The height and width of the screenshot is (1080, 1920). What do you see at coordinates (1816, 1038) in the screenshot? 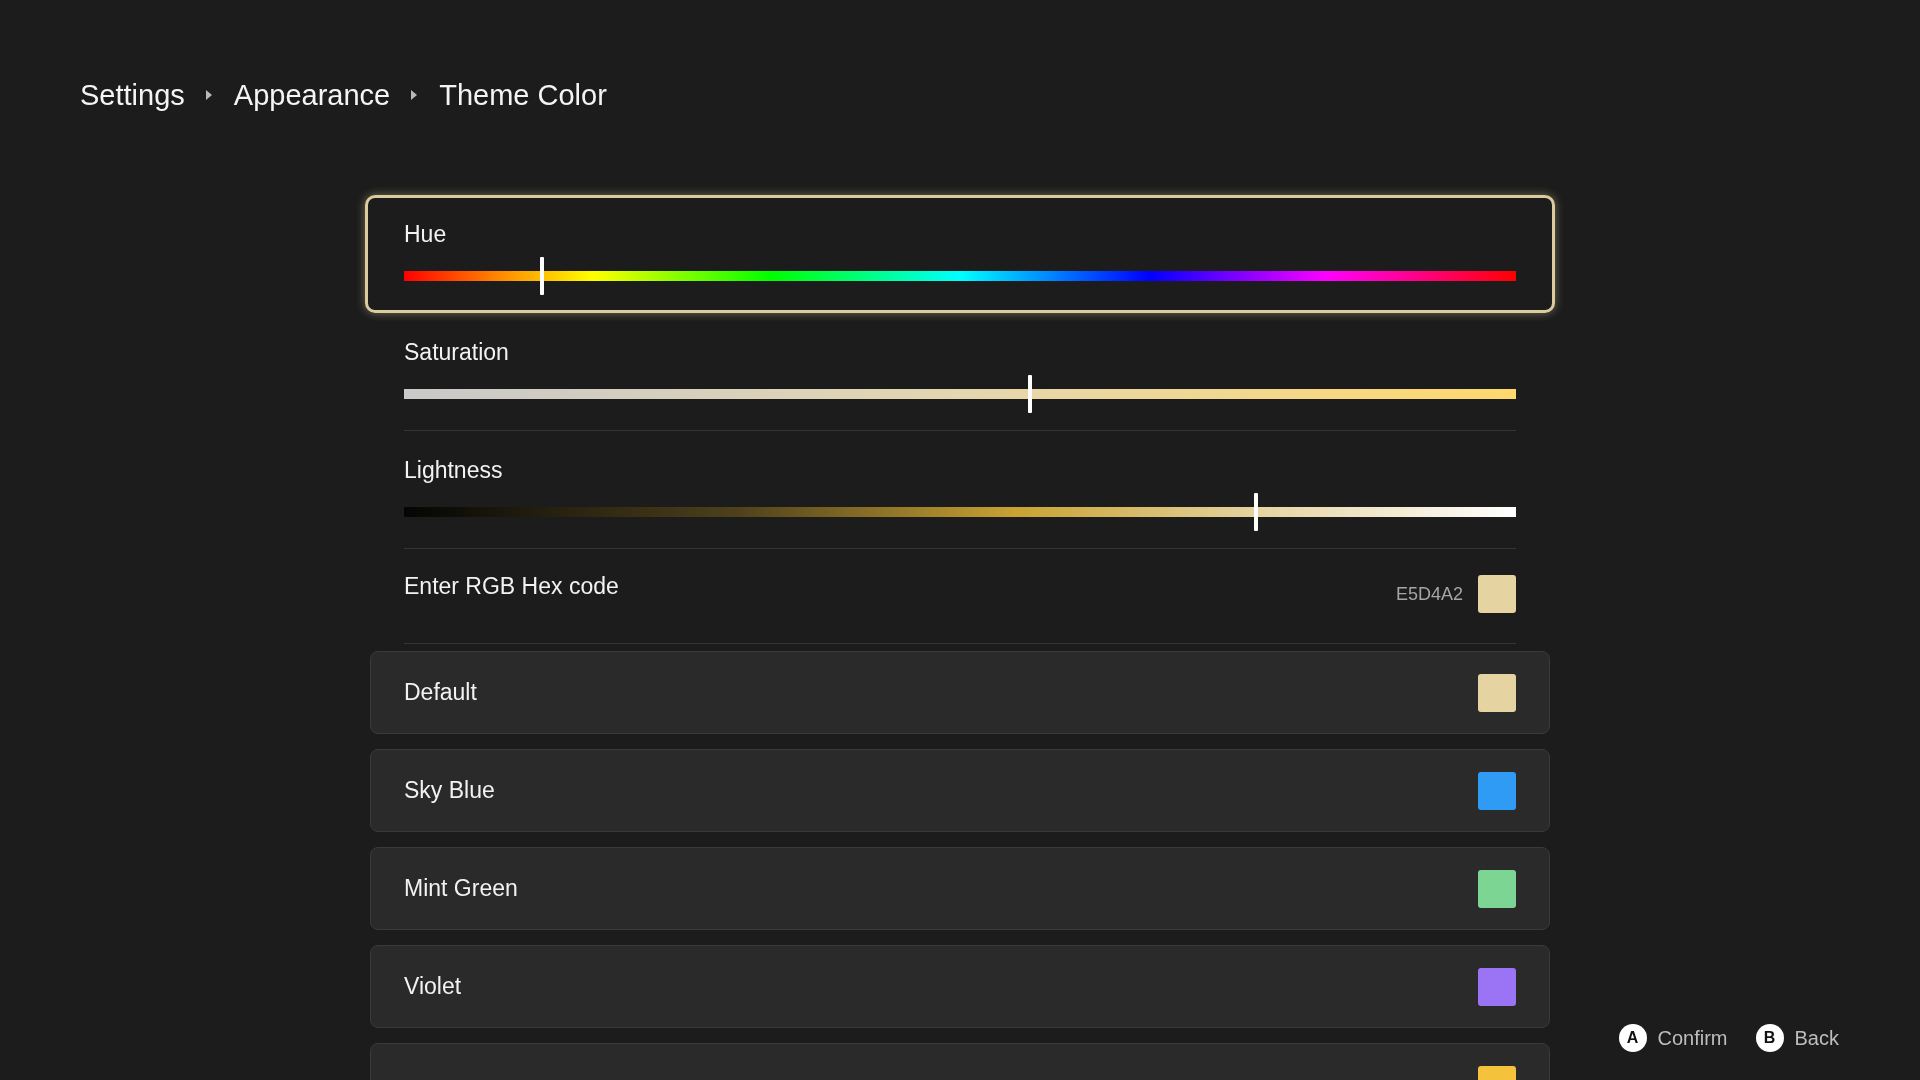
I see `hint-label: Back` at bounding box center [1816, 1038].